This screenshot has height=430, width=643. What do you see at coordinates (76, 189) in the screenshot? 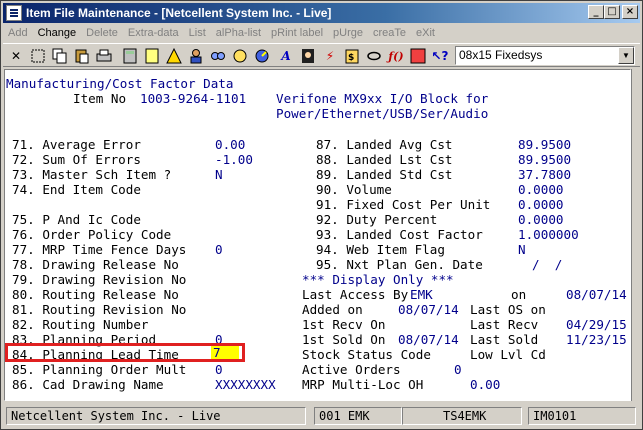
I see `field-74-label: 74. End Item Code` at bounding box center [76, 189].